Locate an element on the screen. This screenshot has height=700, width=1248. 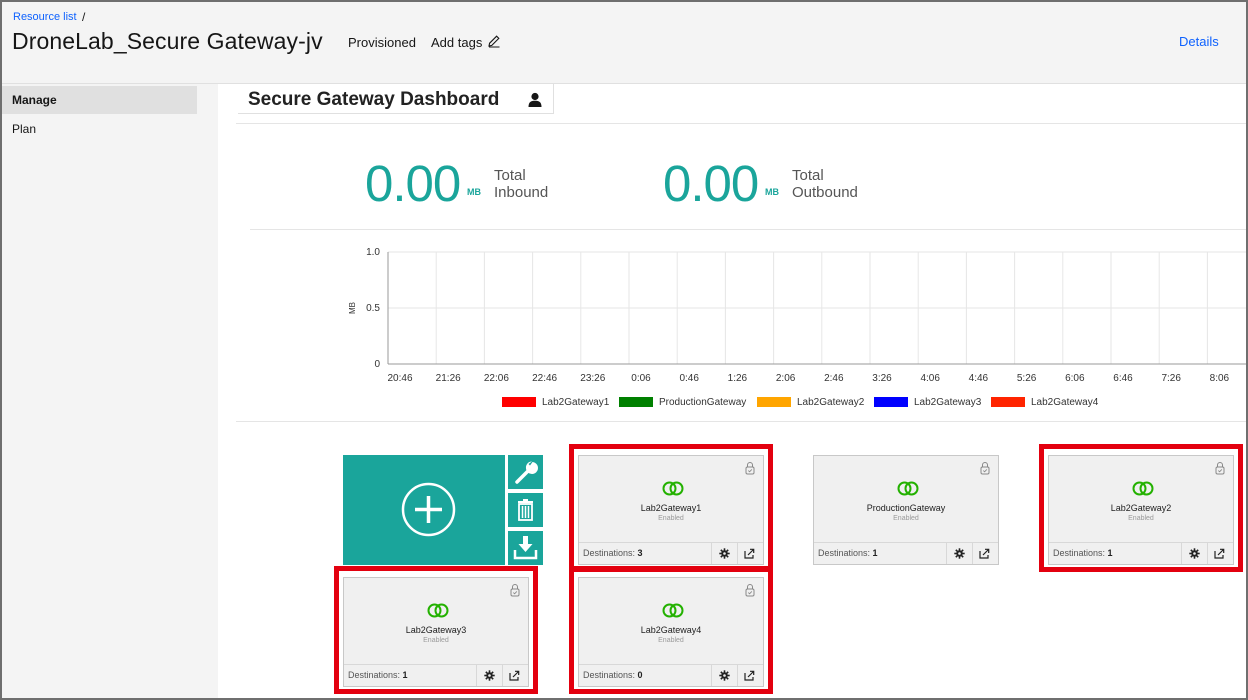
gateway-name: Lab2Gateway3 is located at coordinates (436, 630).